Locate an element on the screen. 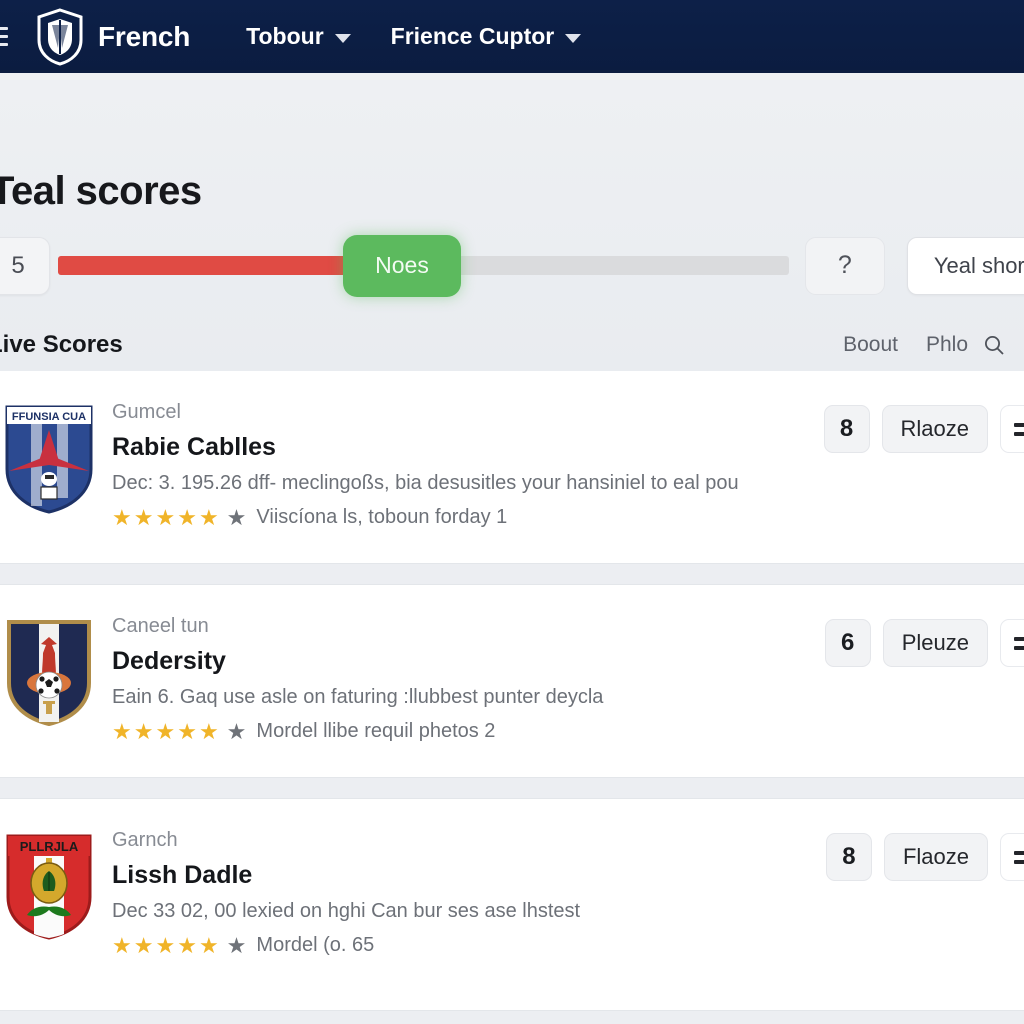 The height and width of the screenshot is (1024, 1024). dedersity-crest-icon is located at coordinates (49, 673).